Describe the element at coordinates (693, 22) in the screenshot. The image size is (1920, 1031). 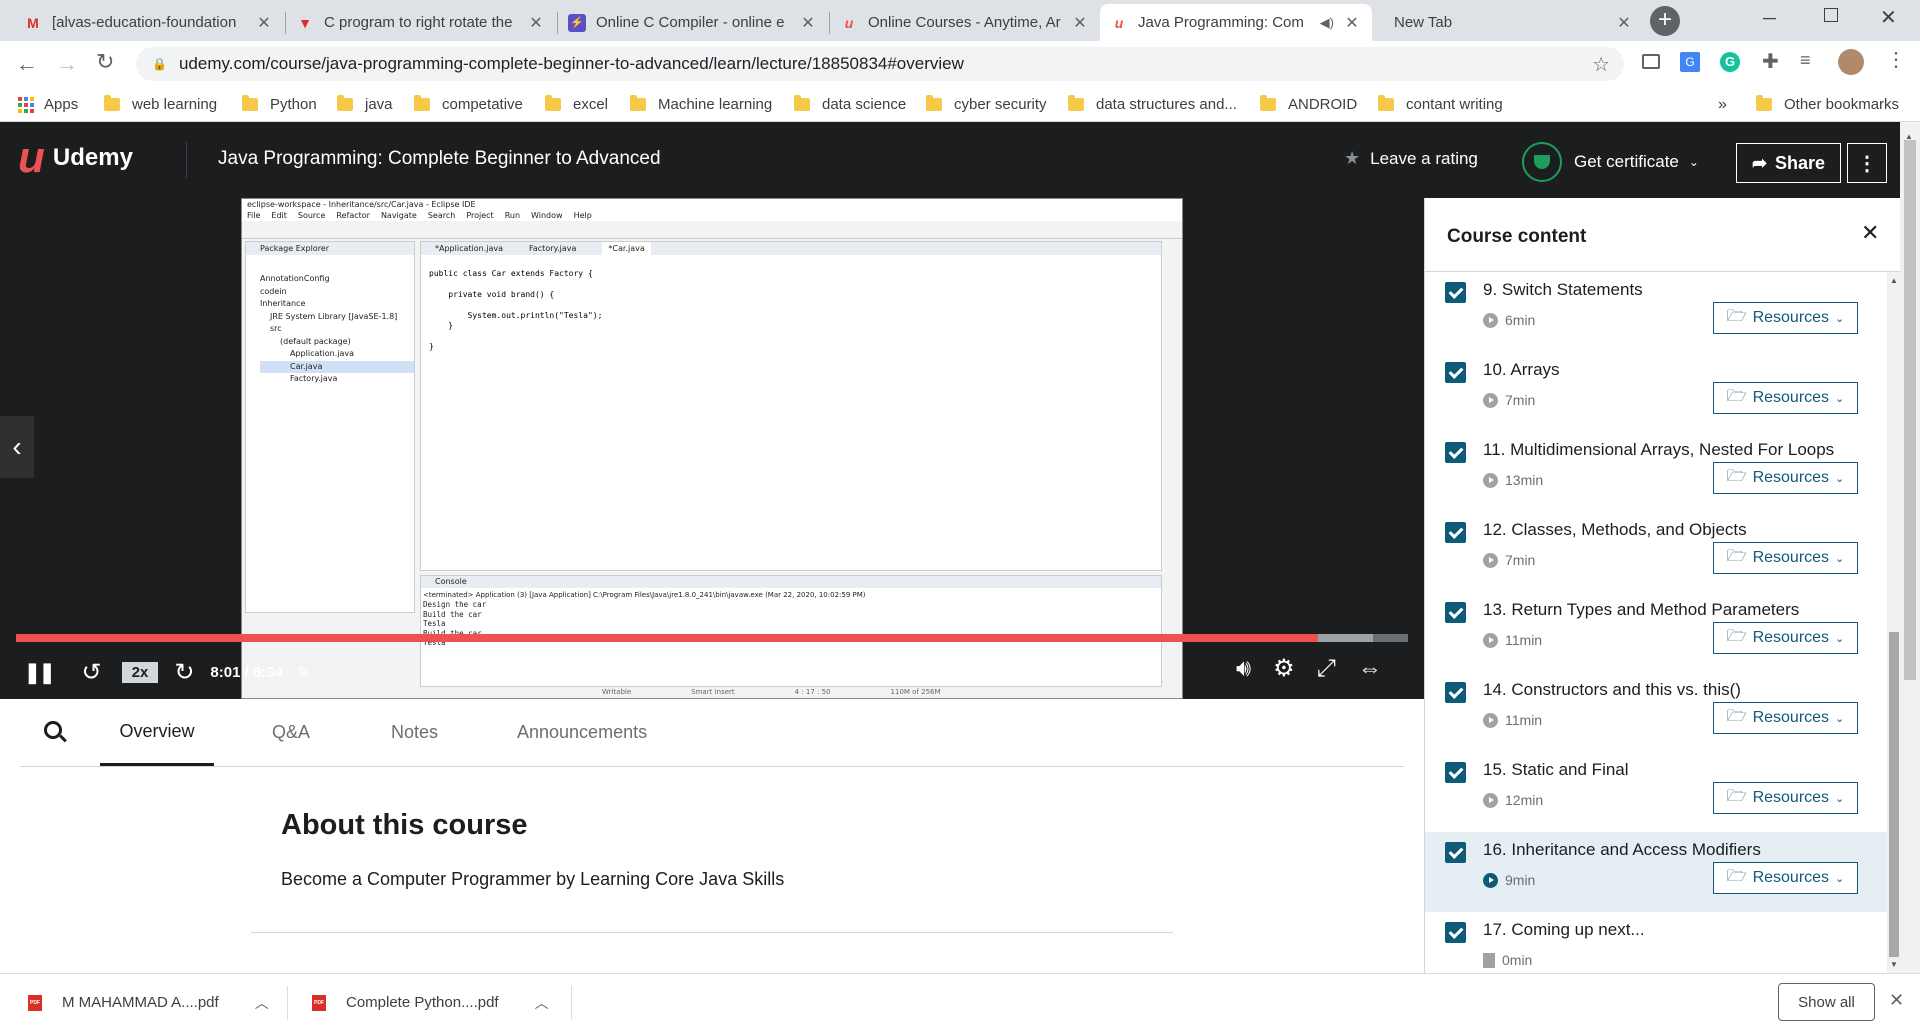
I see `browser-tab: ⚡ Online C Compiler - online e ✕` at that location.